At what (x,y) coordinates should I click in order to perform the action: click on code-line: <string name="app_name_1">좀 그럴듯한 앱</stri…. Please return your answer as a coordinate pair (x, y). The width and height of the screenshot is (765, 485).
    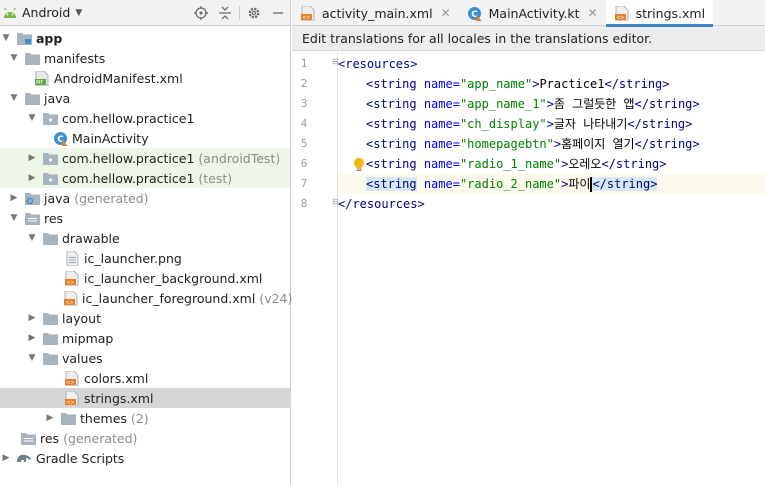
    Looking at the image, I should click on (551, 104).